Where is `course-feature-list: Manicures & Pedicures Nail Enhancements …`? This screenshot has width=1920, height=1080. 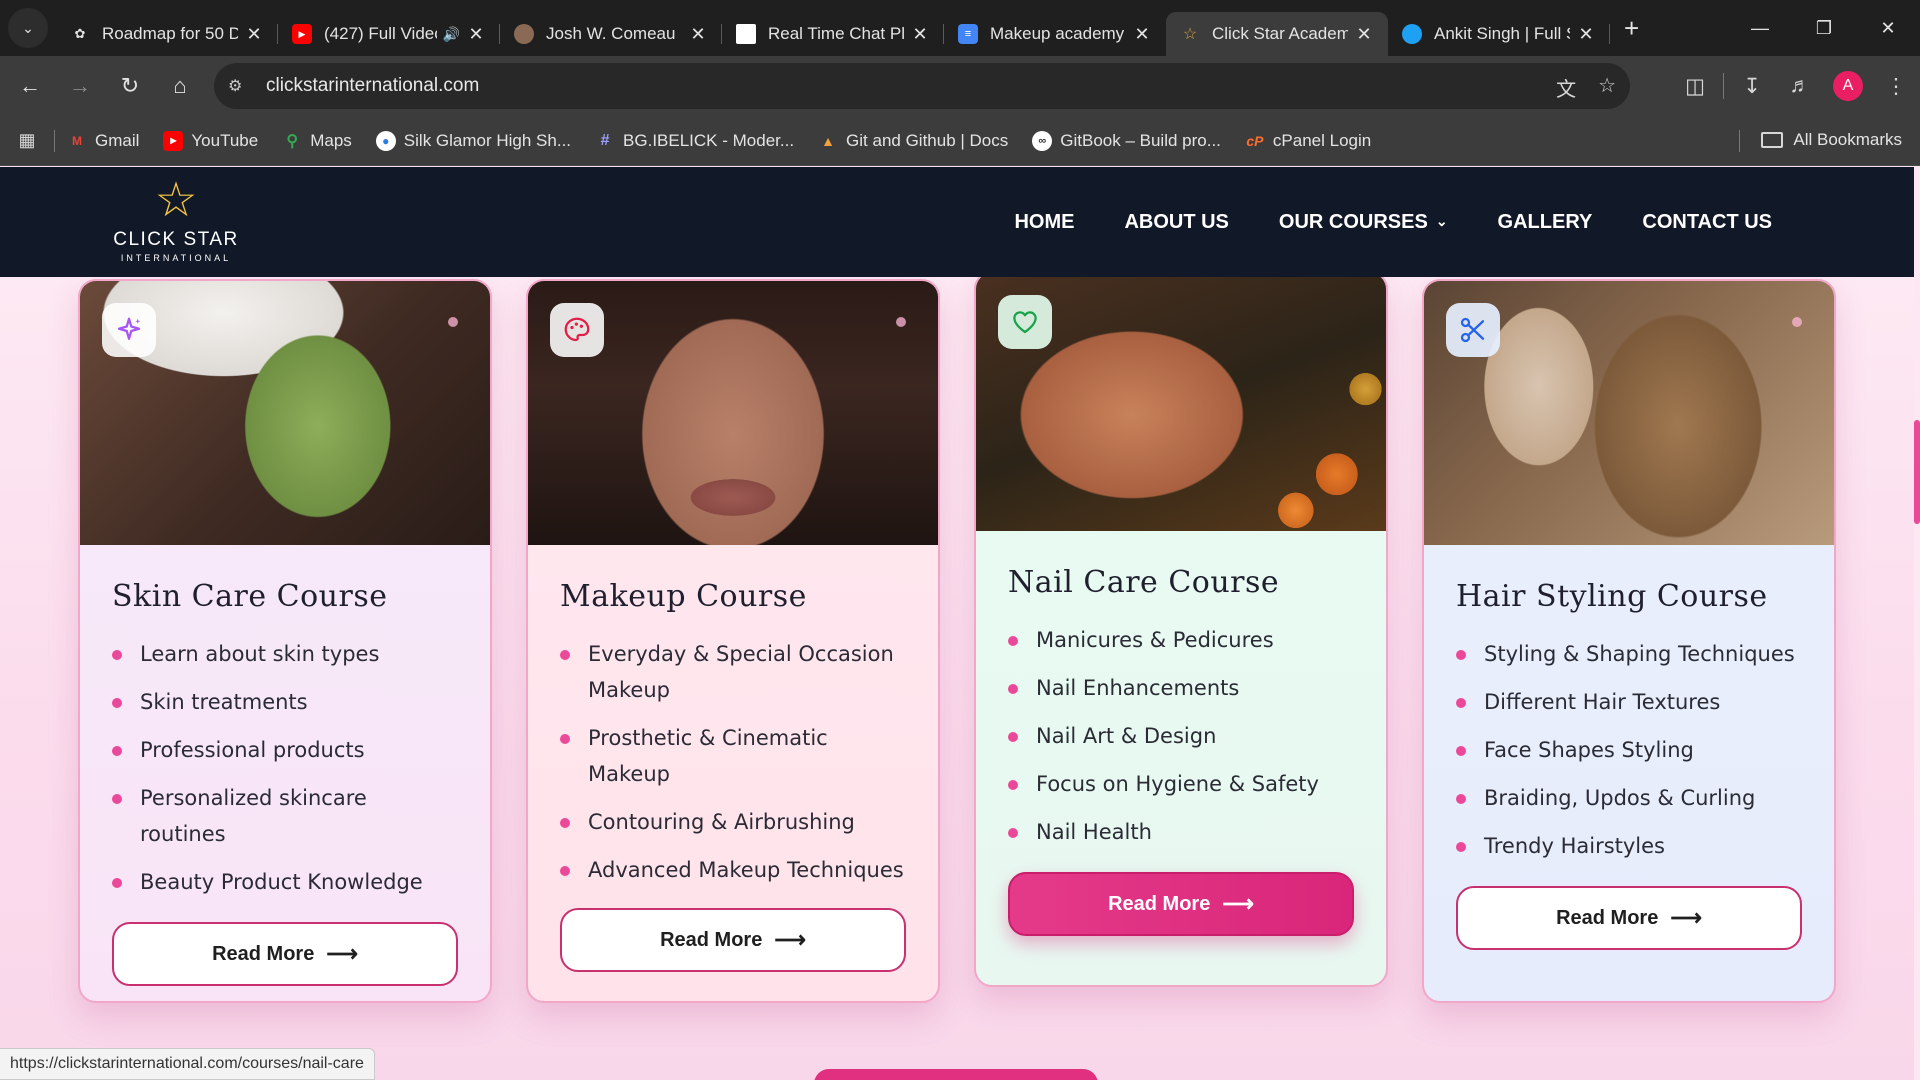 course-feature-list: Manicures & Pedicures Nail Enhancements … is located at coordinates (1181, 736).